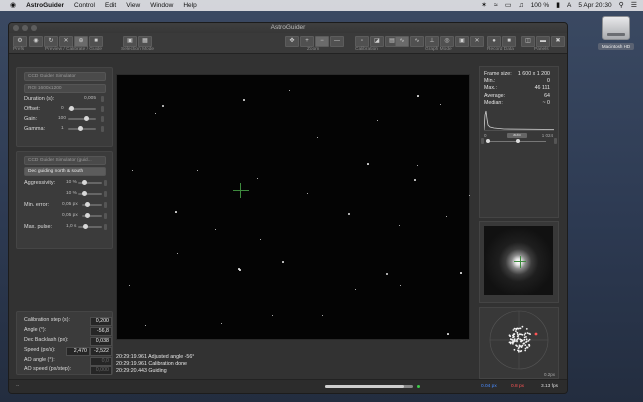 This screenshot has height=402, width=643. Describe the element at coordinates (20, 41) in the screenshot. I see `gear-icon: ⚙` at that location.